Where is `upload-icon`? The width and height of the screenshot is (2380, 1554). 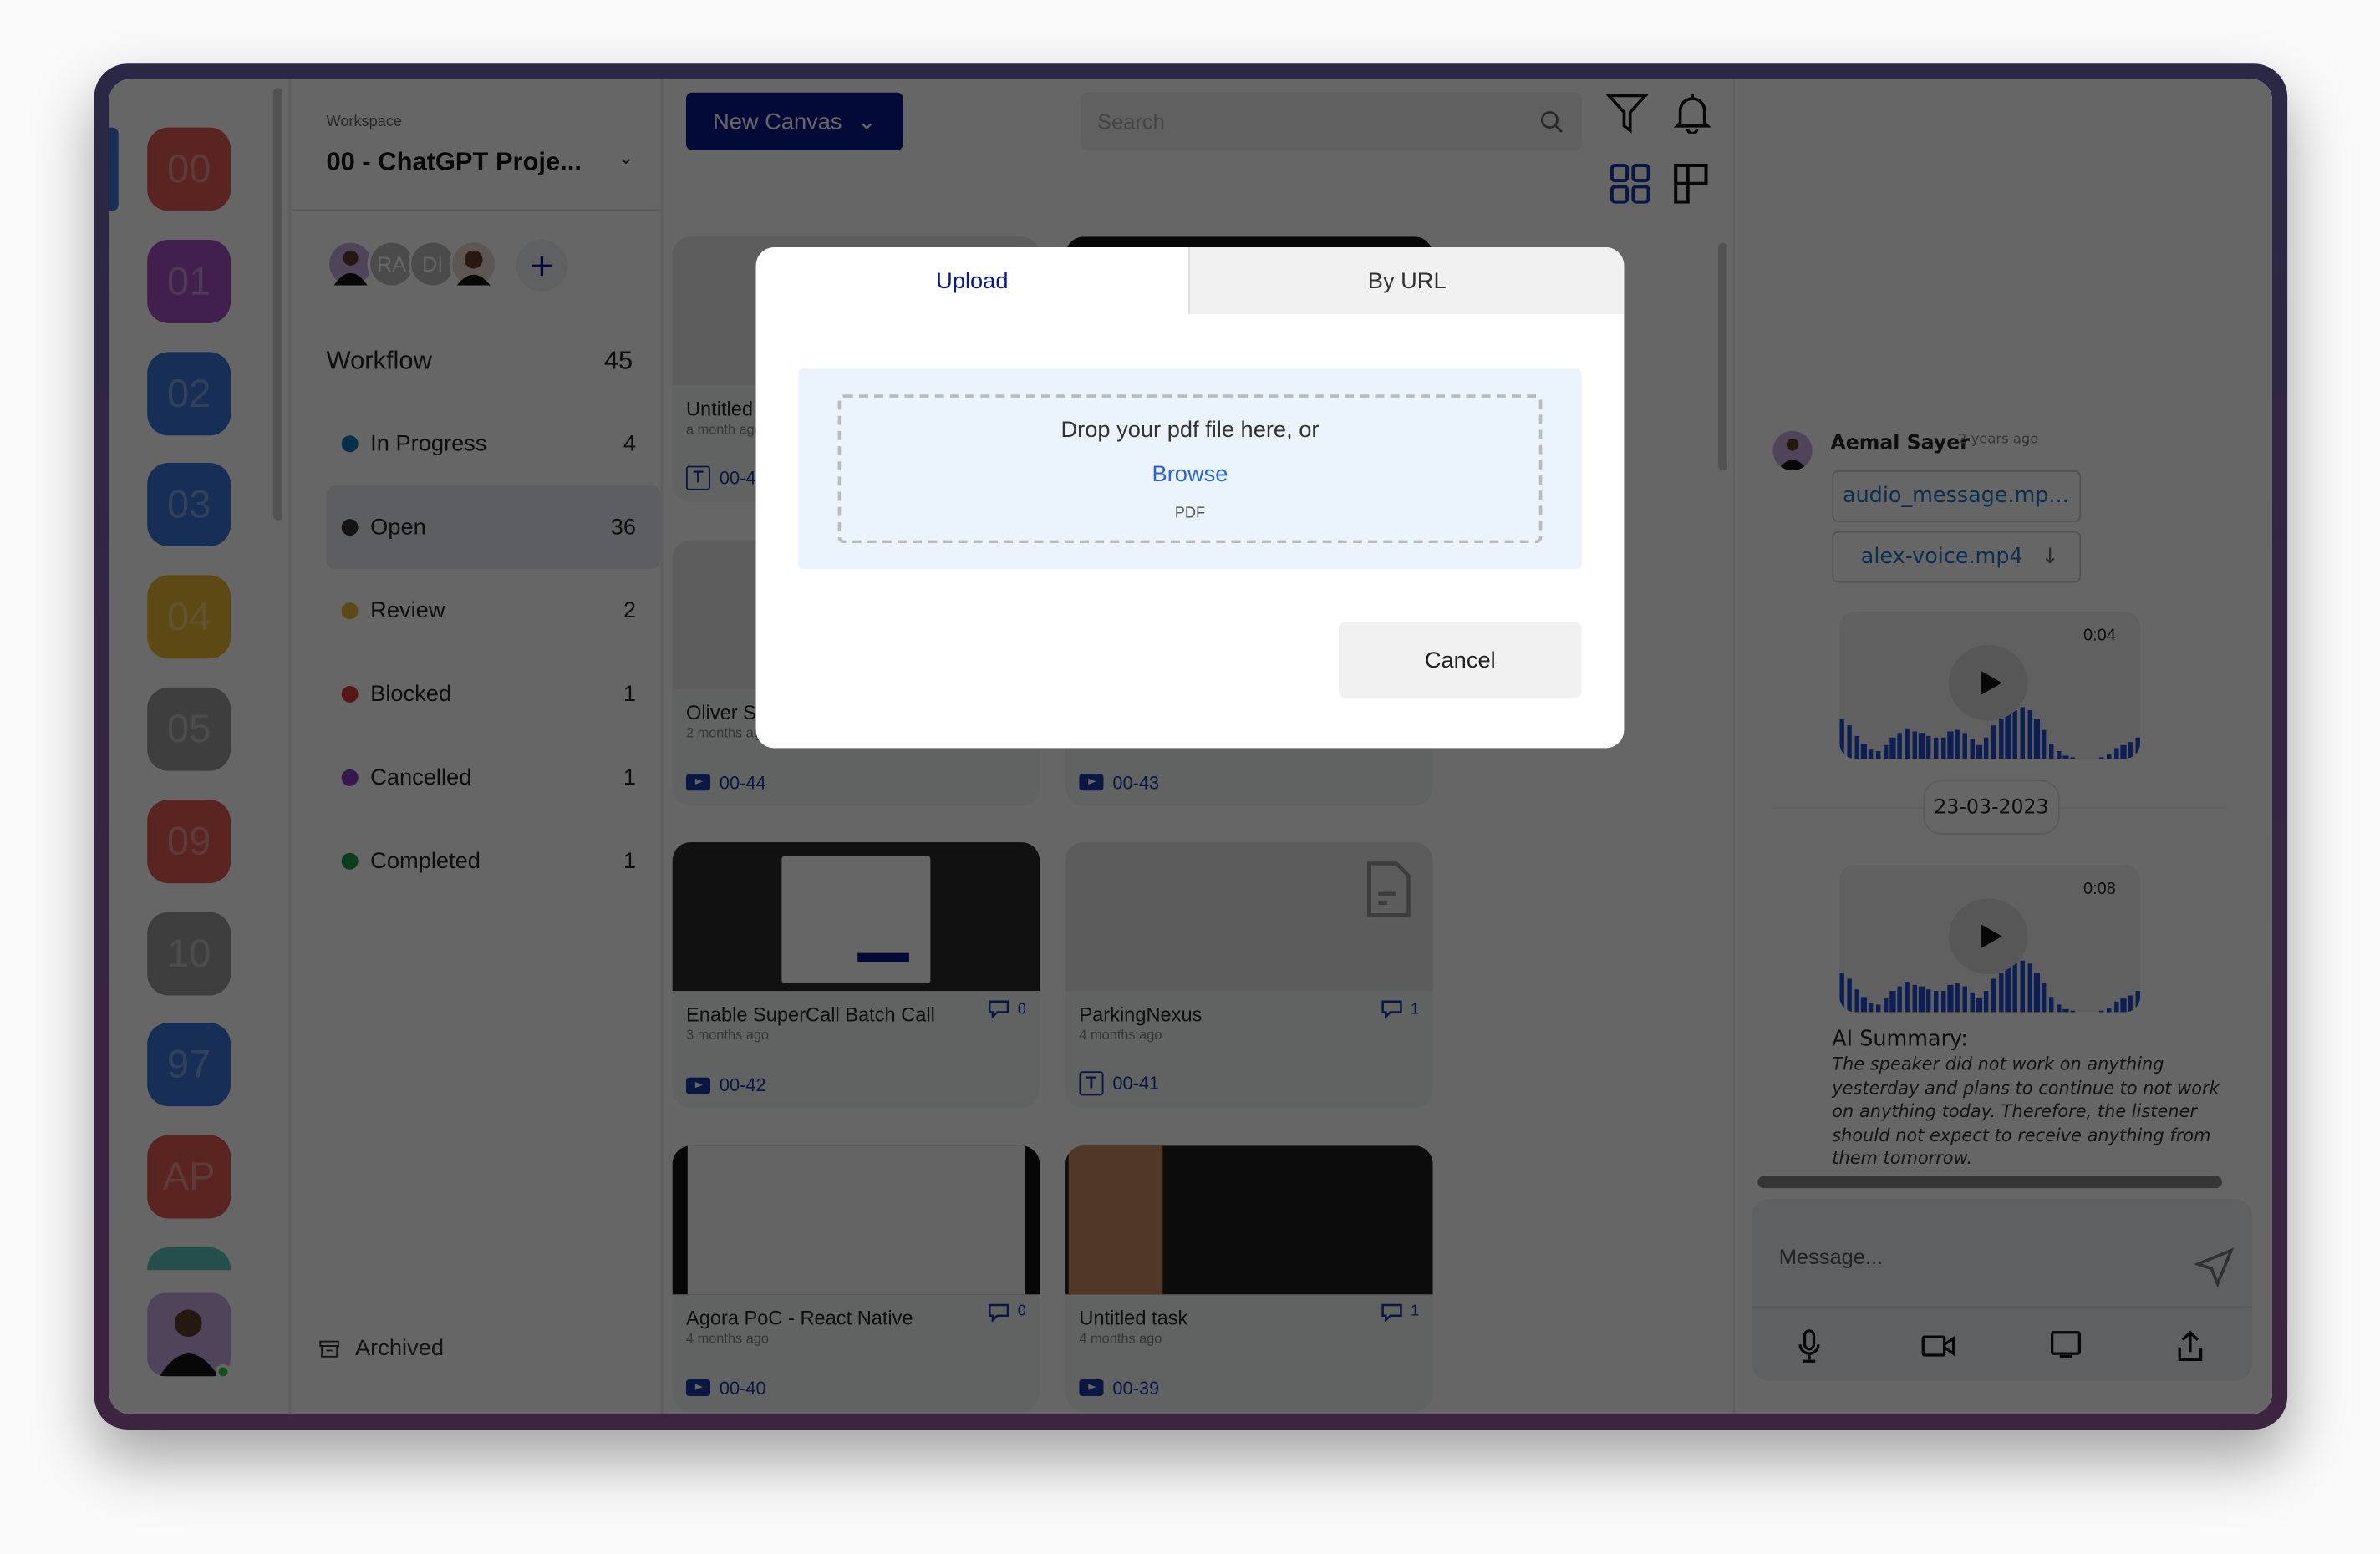 upload-icon is located at coordinates (2191, 1346).